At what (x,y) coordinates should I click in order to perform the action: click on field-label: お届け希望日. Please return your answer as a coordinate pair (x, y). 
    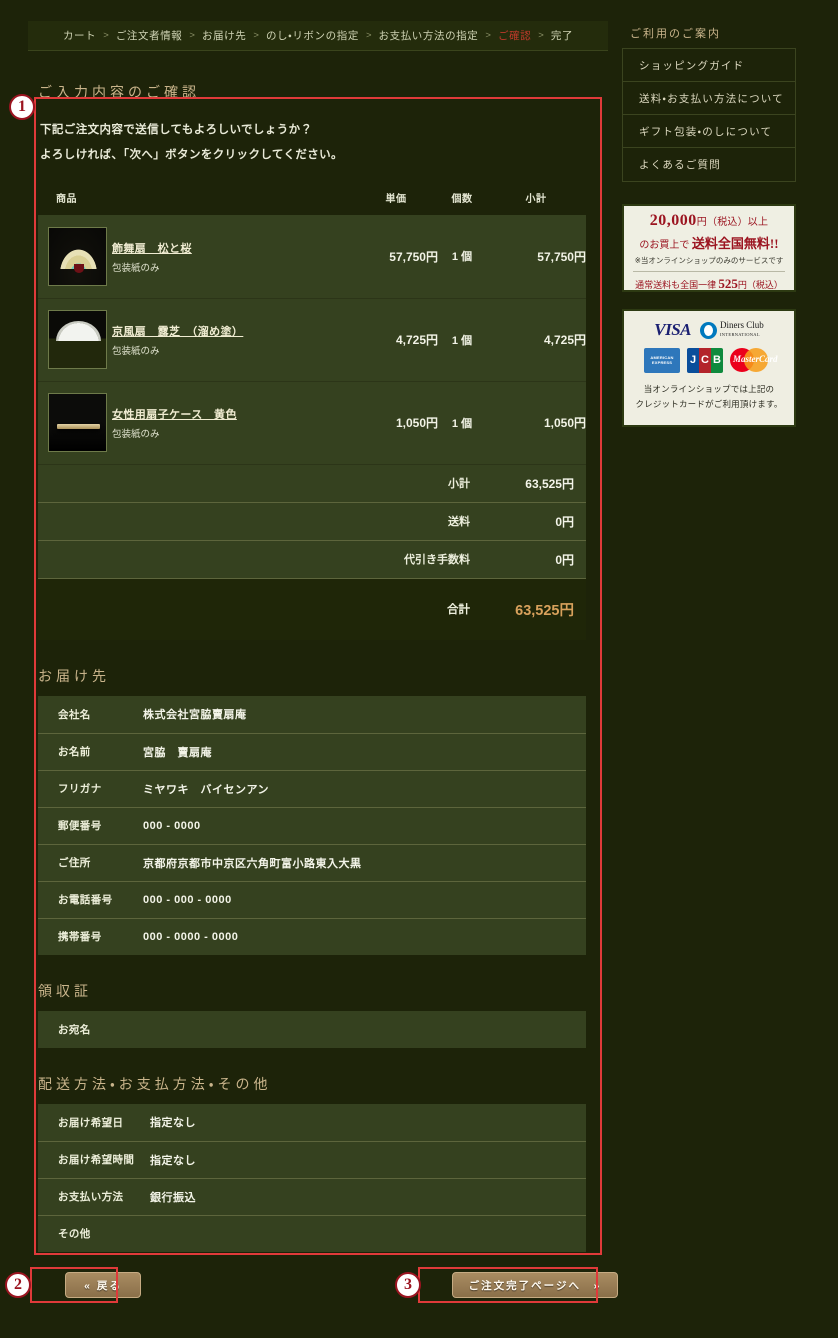
    Looking at the image, I should click on (91, 1122).